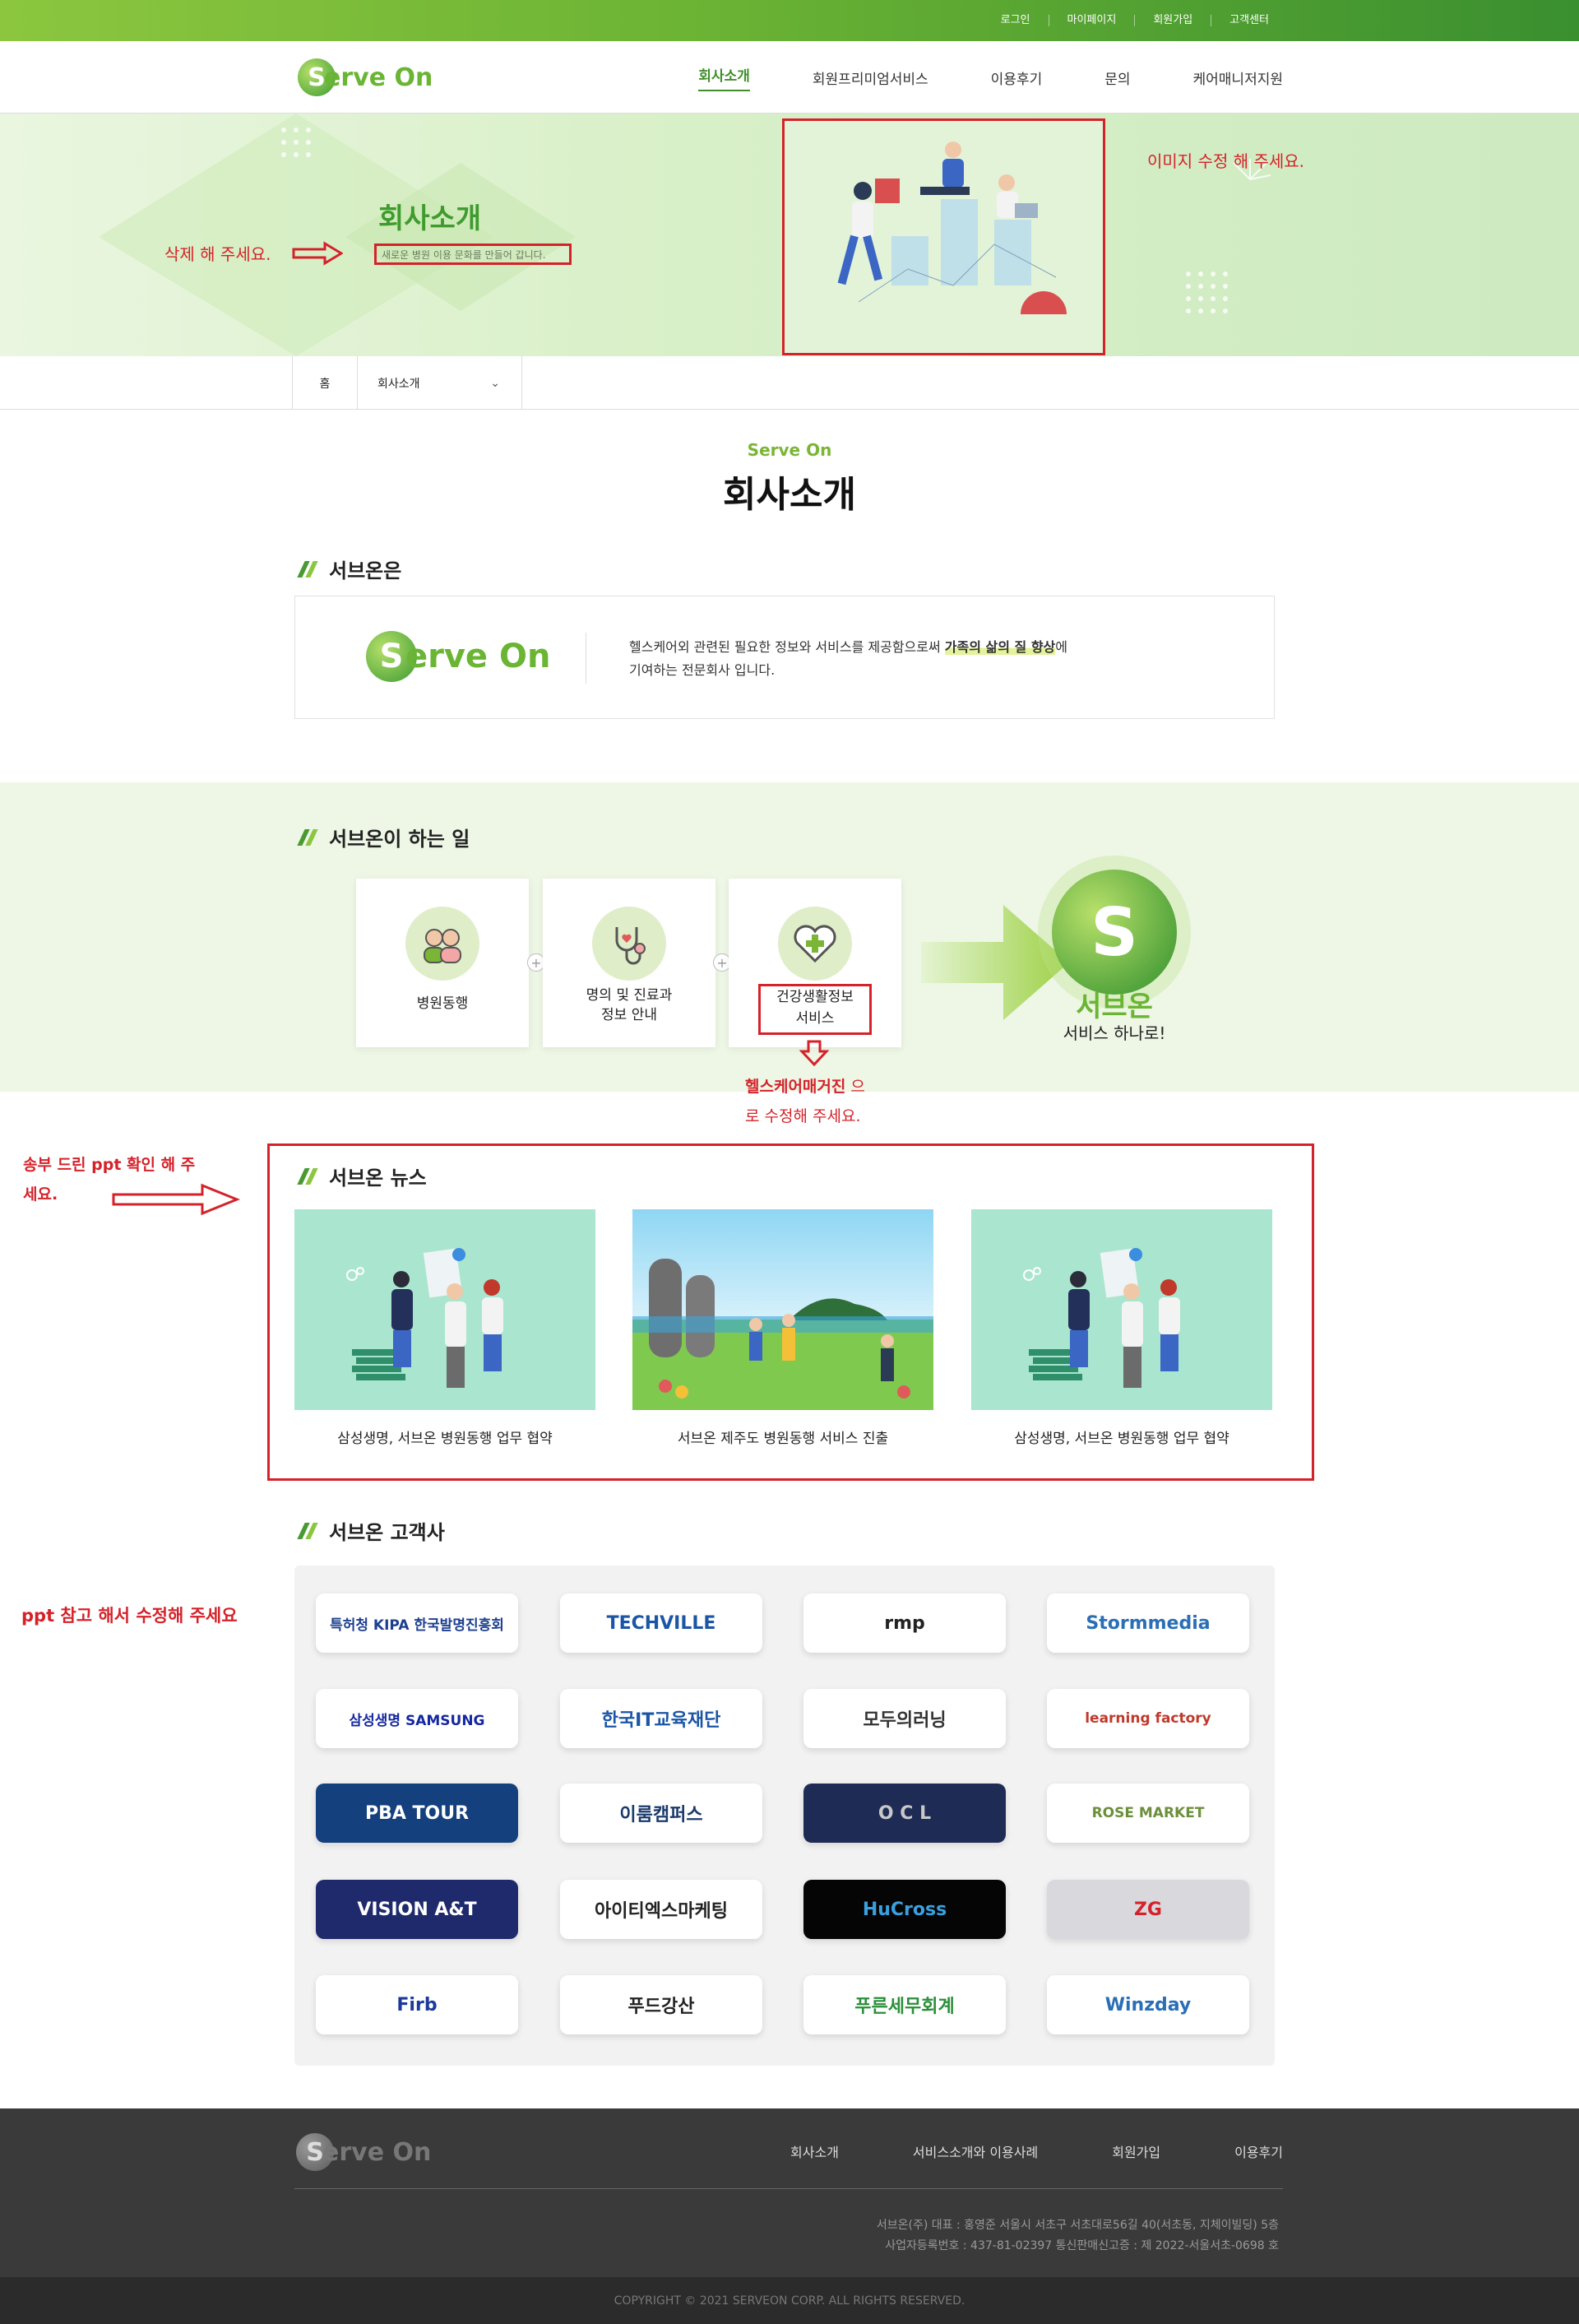 This screenshot has width=1579, height=2324. Describe the element at coordinates (629, 944) in the screenshot. I see `stethoscope-icon` at that location.